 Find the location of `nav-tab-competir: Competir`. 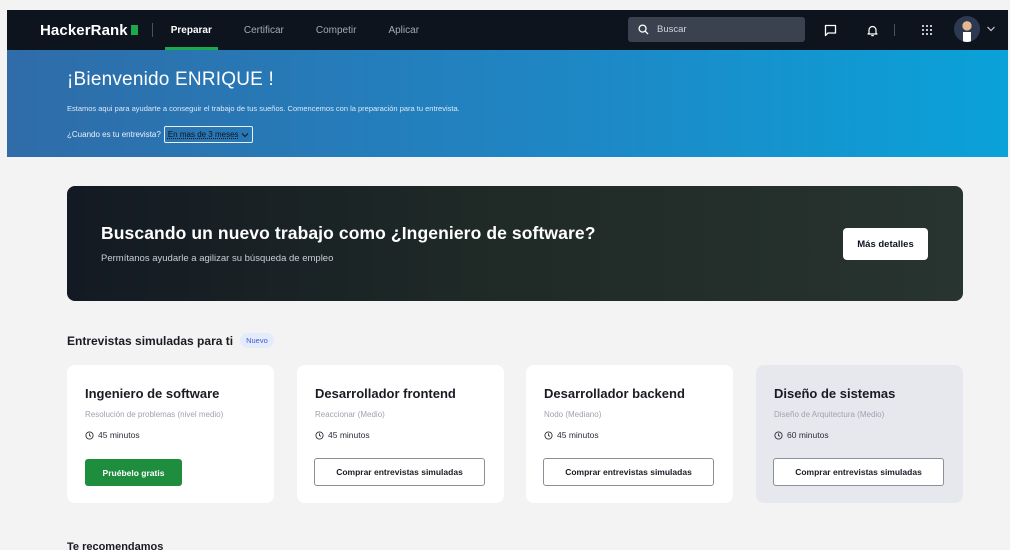

nav-tab-competir: Competir is located at coordinates (336, 30).